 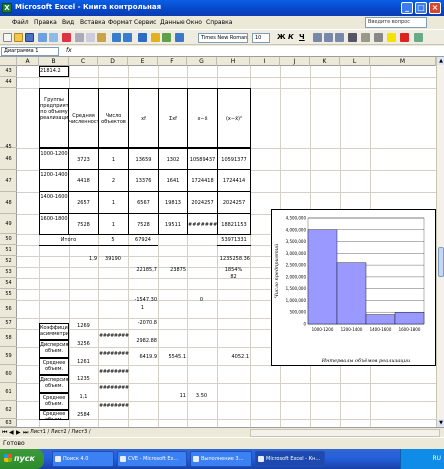 What do you see at coordinates (142, 342) in the screenshot?
I see `cell-e60: 2982.88` at bounding box center [142, 342].